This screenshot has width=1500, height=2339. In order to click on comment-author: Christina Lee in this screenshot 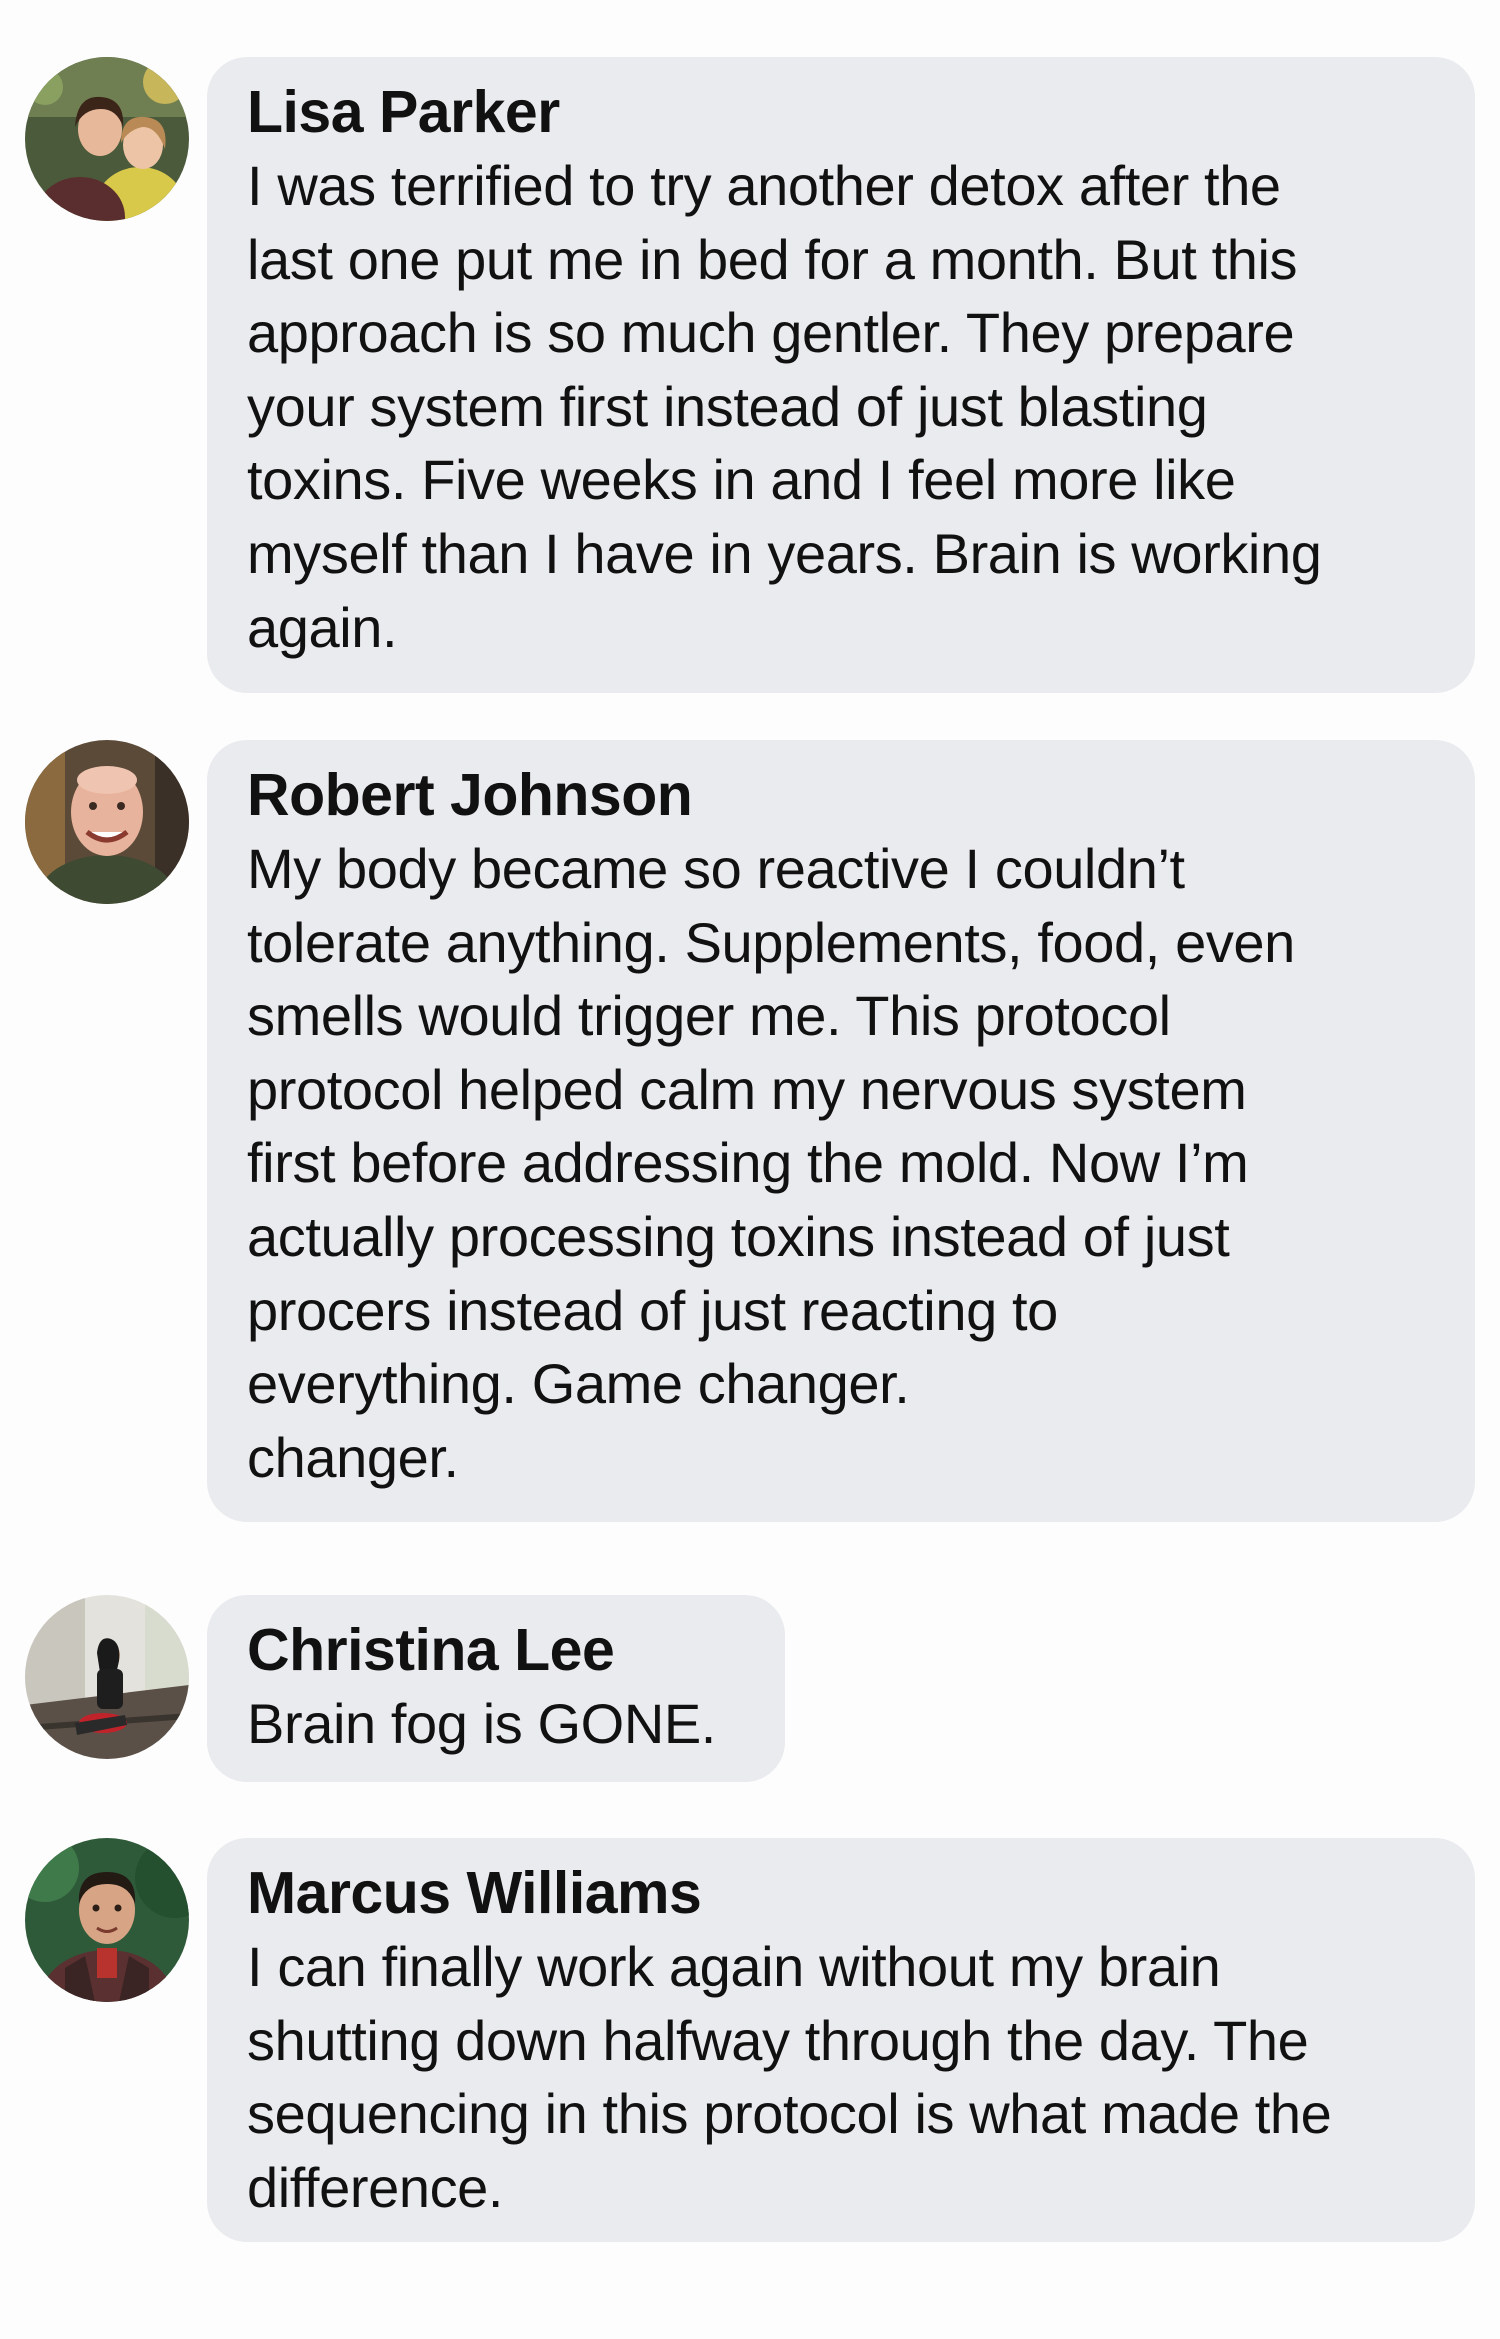, I will do `click(501, 1650)`.